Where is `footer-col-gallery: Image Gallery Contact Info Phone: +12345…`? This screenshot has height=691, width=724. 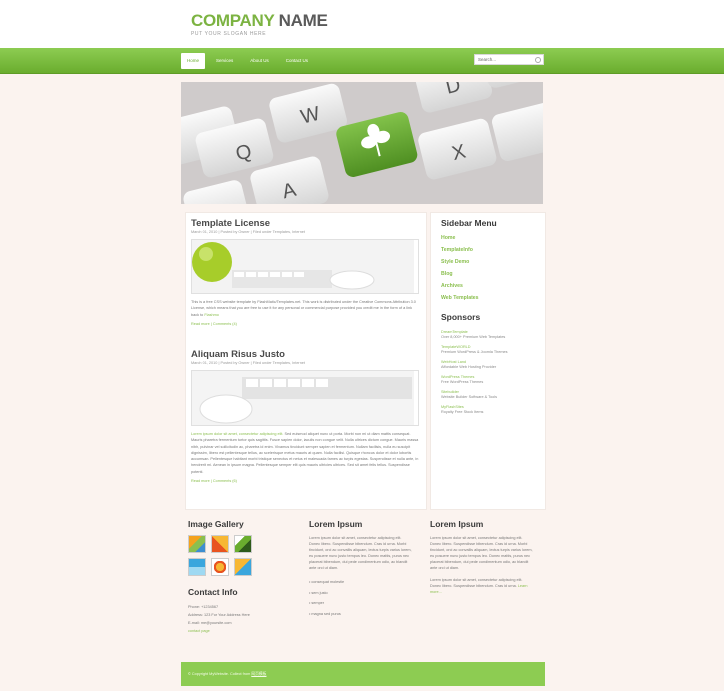 footer-col-gallery: Image Gallery Contact Info Phone: +12345… is located at coordinates (243, 577).